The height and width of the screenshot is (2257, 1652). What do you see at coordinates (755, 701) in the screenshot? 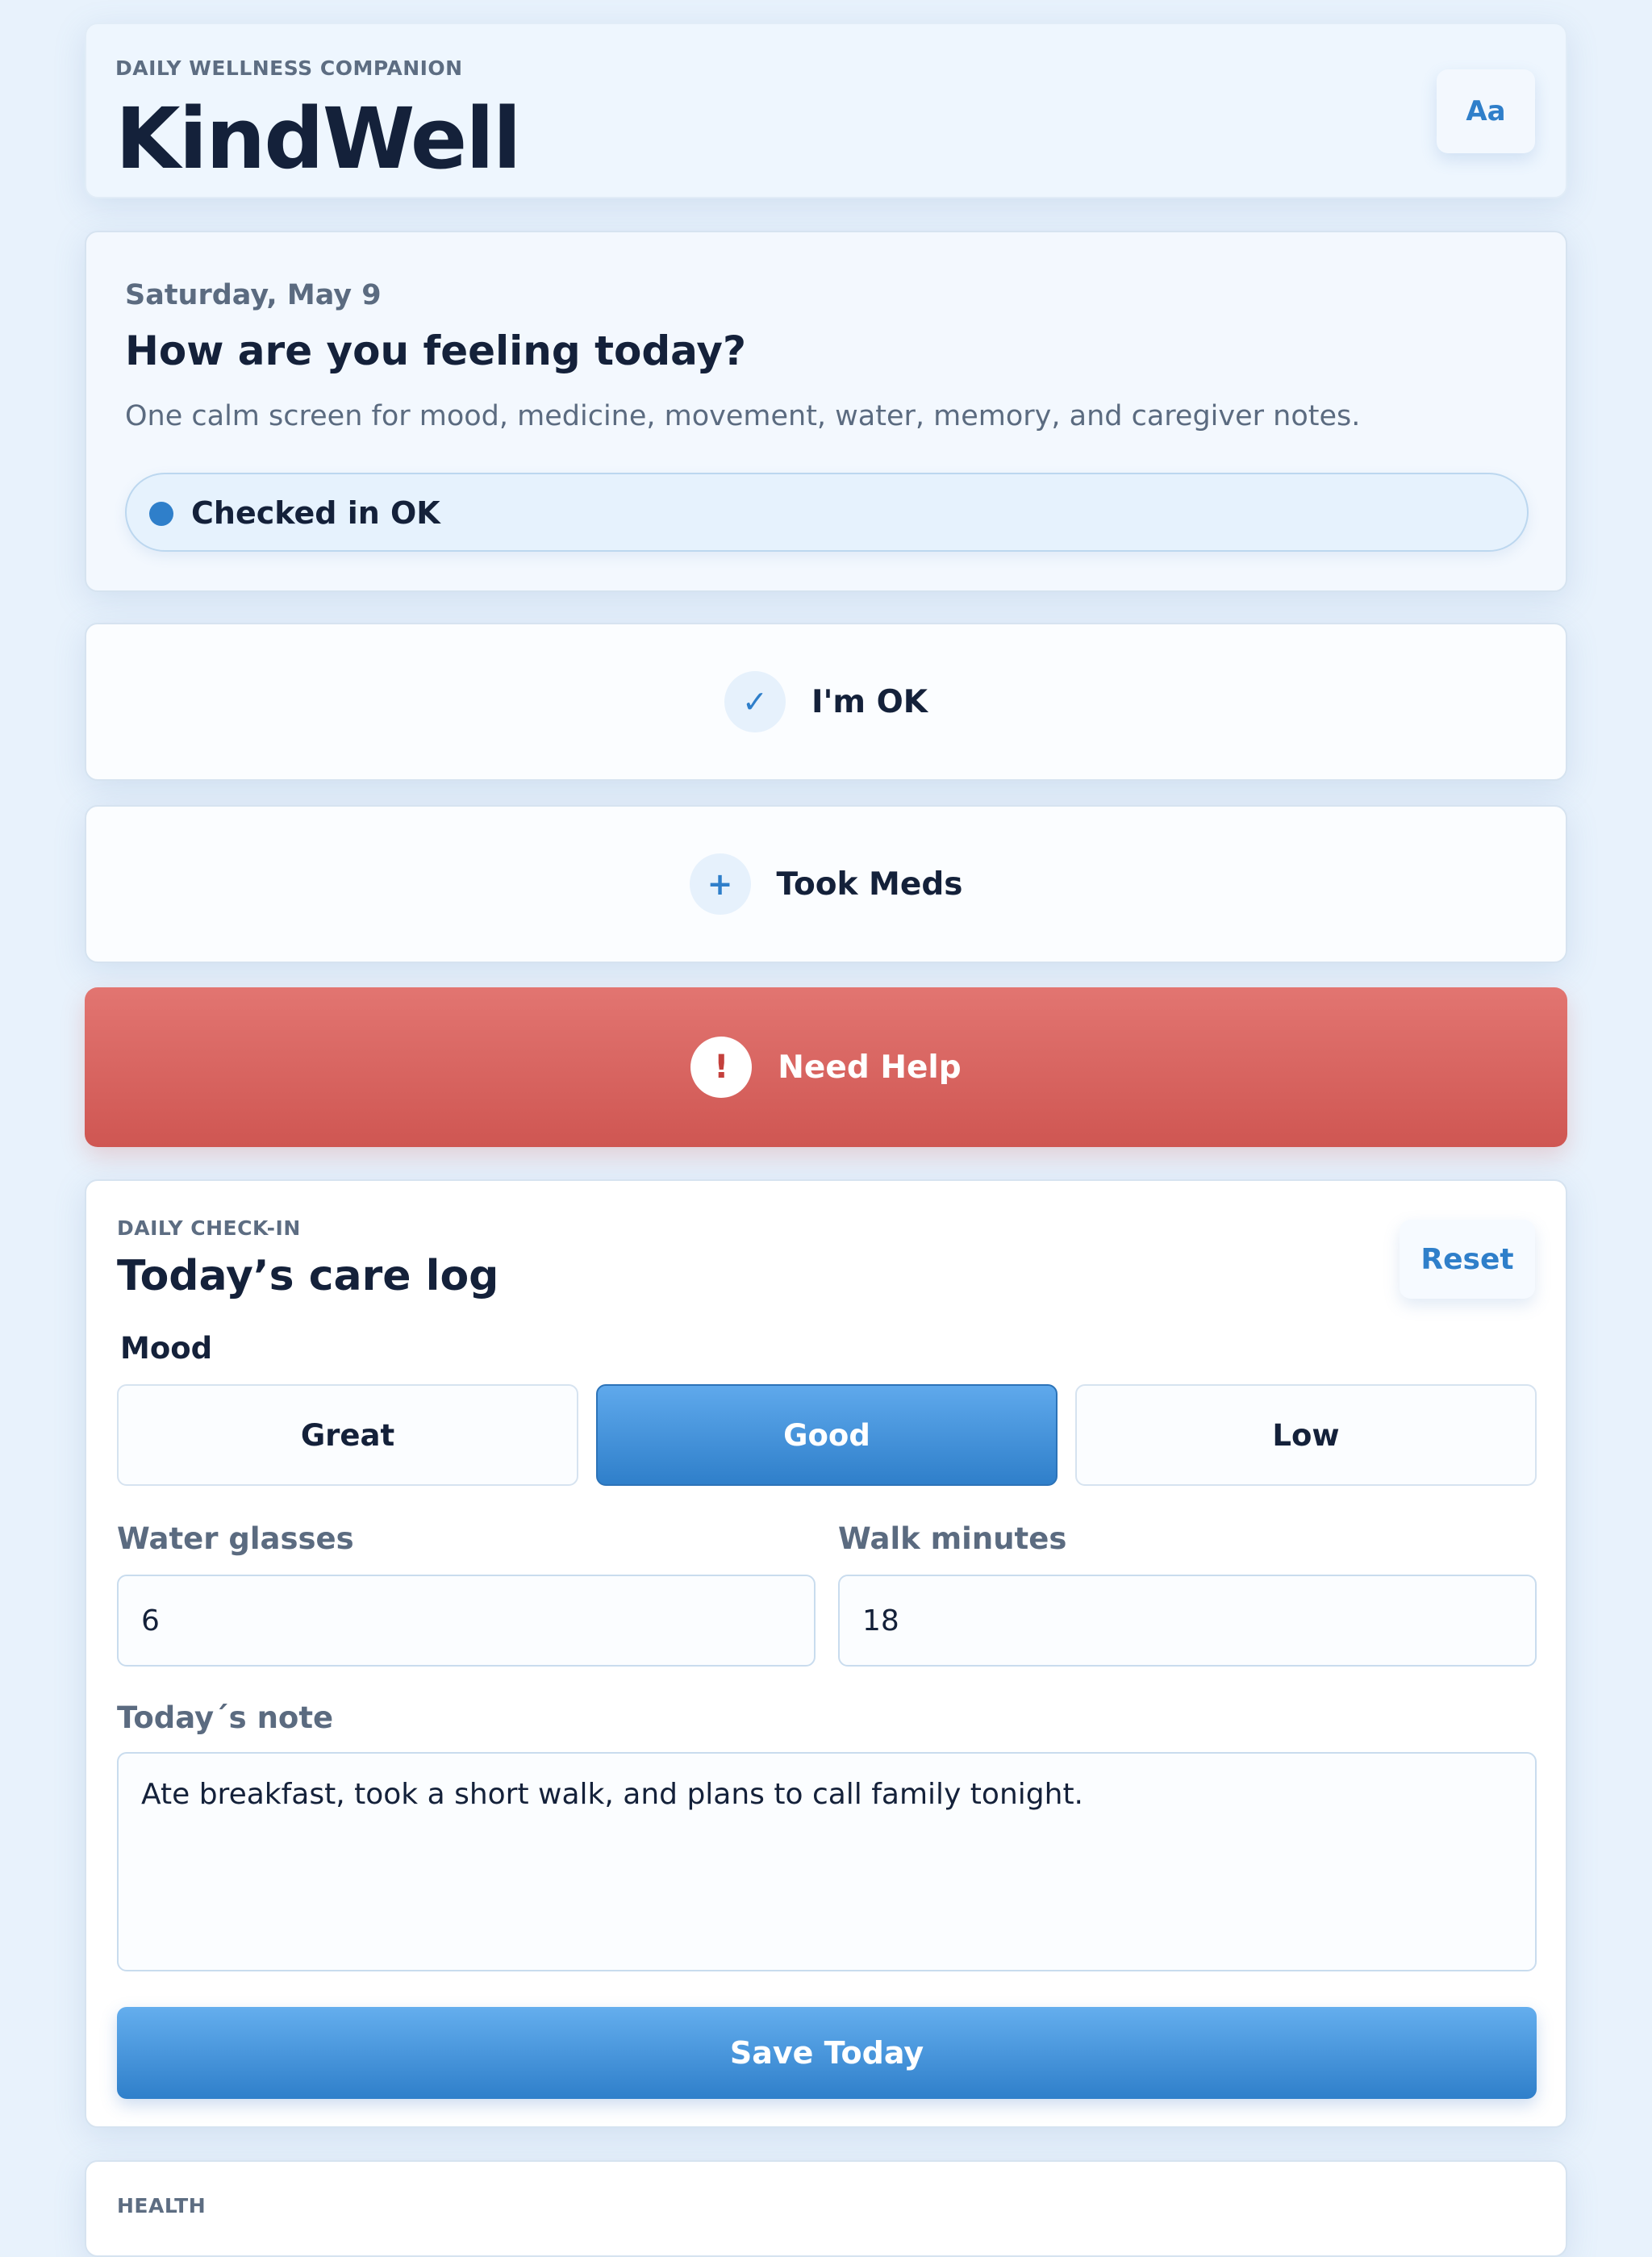
I see `checkmark-icon: ✓` at bounding box center [755, 701].